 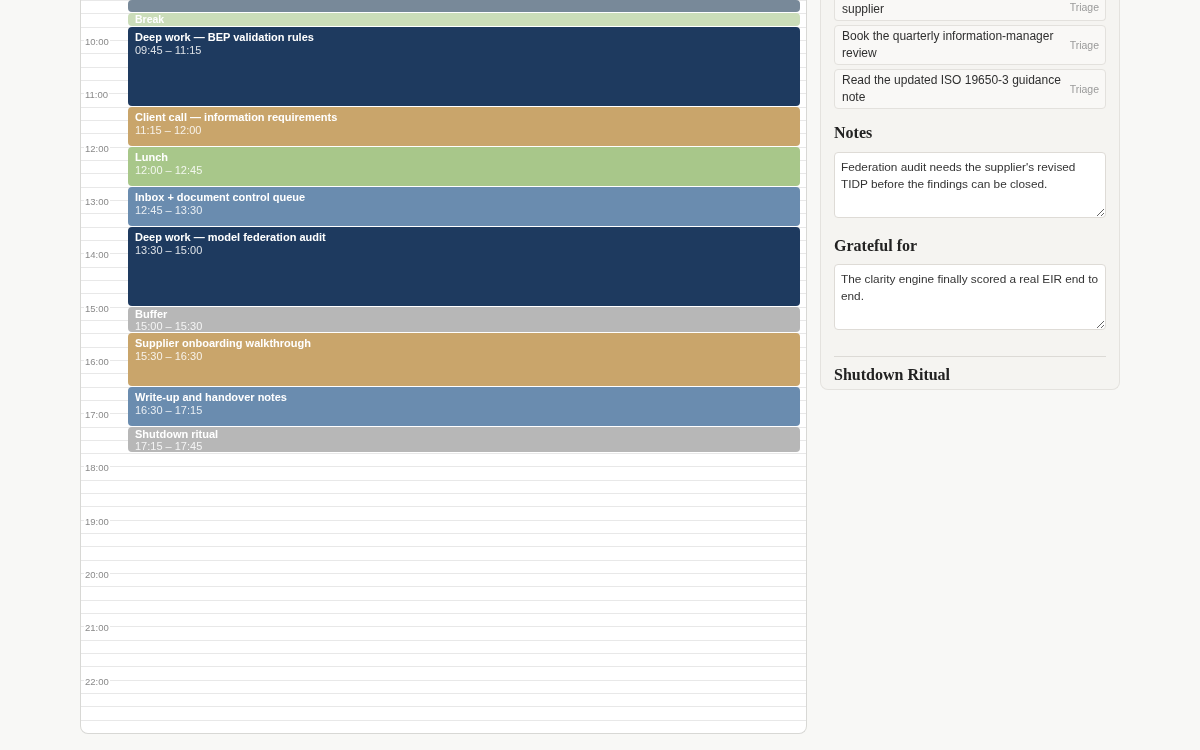 What do you see at coordinates (169, 325) in the screenshot?
I see `event-time: 15:00 – 15:30` at bounding box center [169, 325].